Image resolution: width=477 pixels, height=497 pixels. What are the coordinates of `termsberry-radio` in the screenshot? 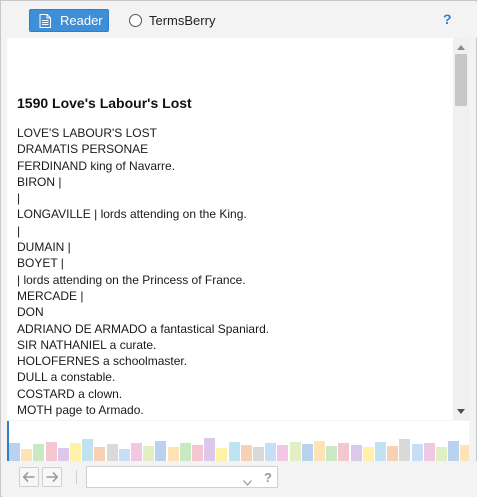 It's located at (135, 20).